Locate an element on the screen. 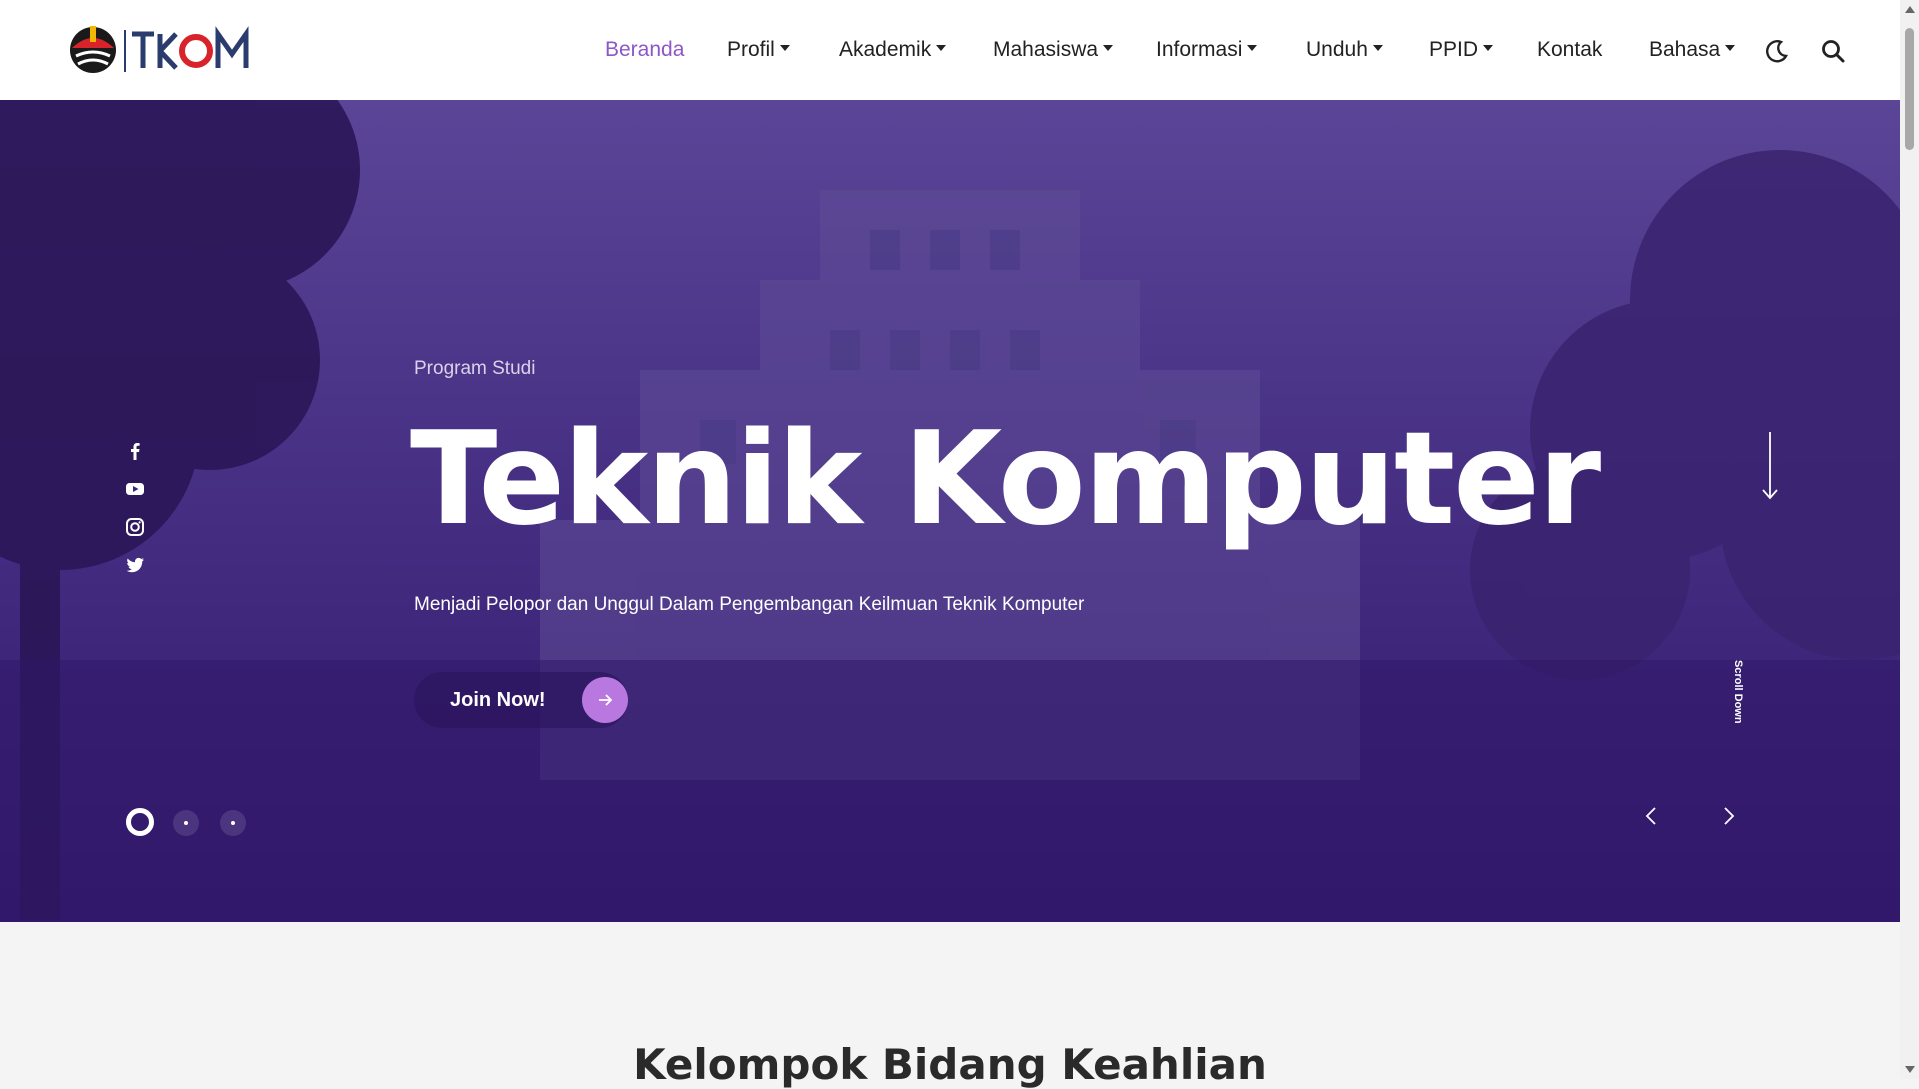 The width and height of the screenshot is (1919, 1089). nav-informasi: Informasi is located at coordinates (1207, 50).